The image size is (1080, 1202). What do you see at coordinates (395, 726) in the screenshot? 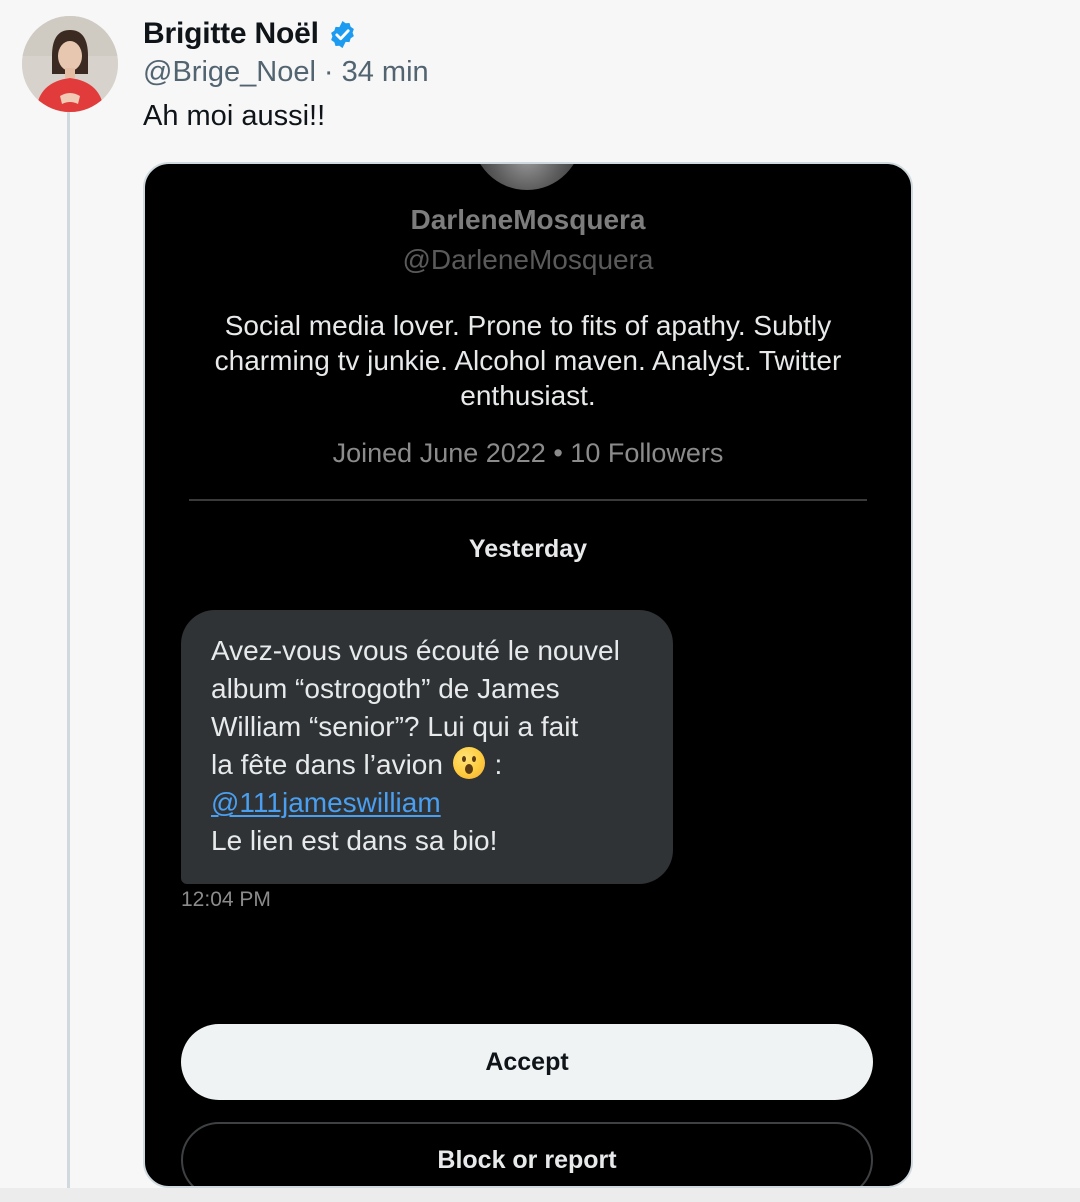
I see `dm-message-line: William “senior”? Lui qui a fait` at bounding box center [395, 726].